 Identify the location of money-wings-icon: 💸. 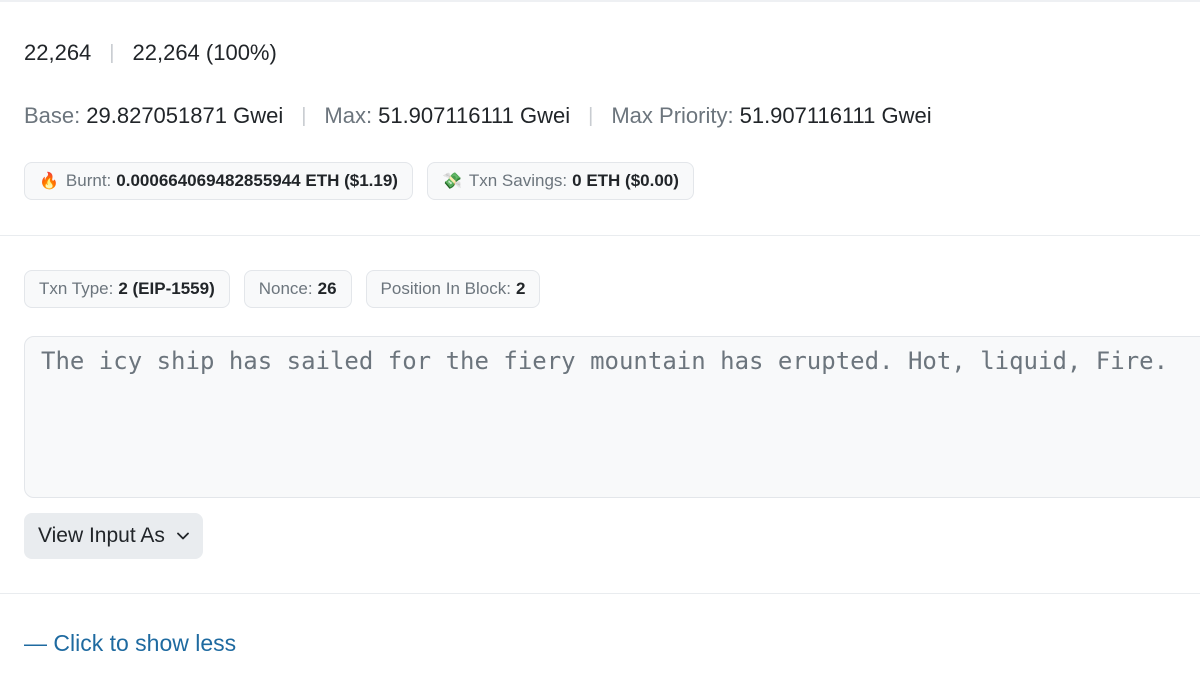
(451, 181).